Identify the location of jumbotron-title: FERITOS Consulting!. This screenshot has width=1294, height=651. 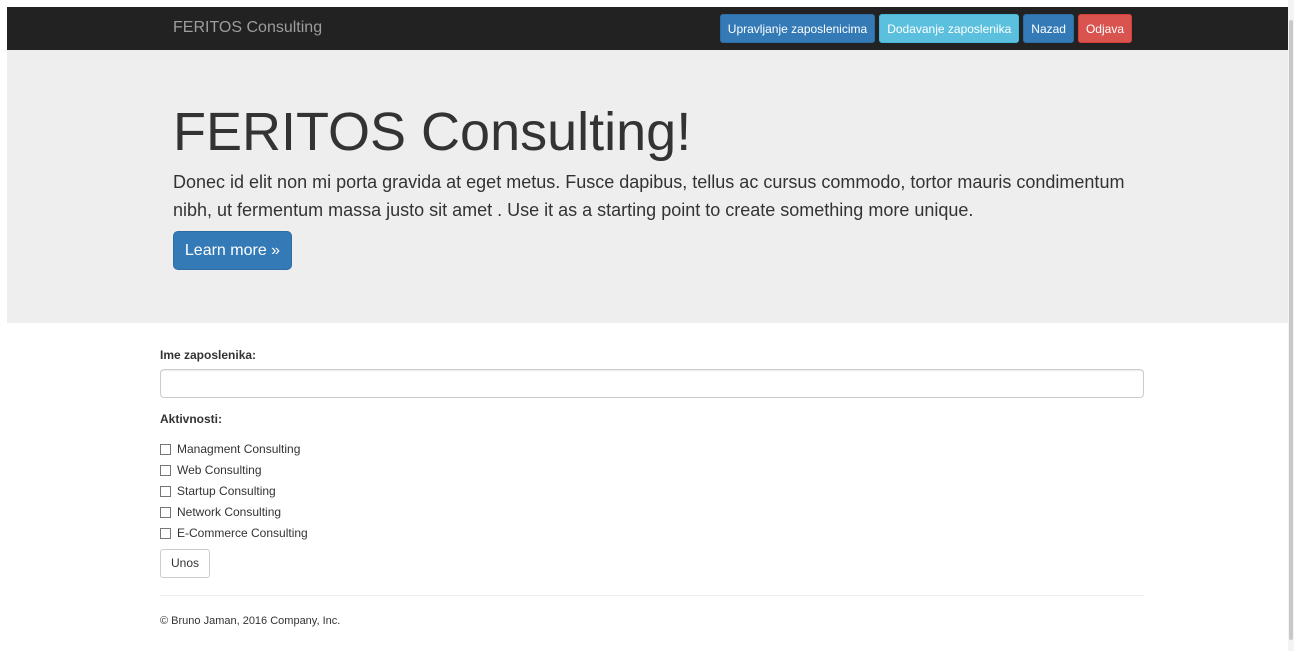
(432, 132).